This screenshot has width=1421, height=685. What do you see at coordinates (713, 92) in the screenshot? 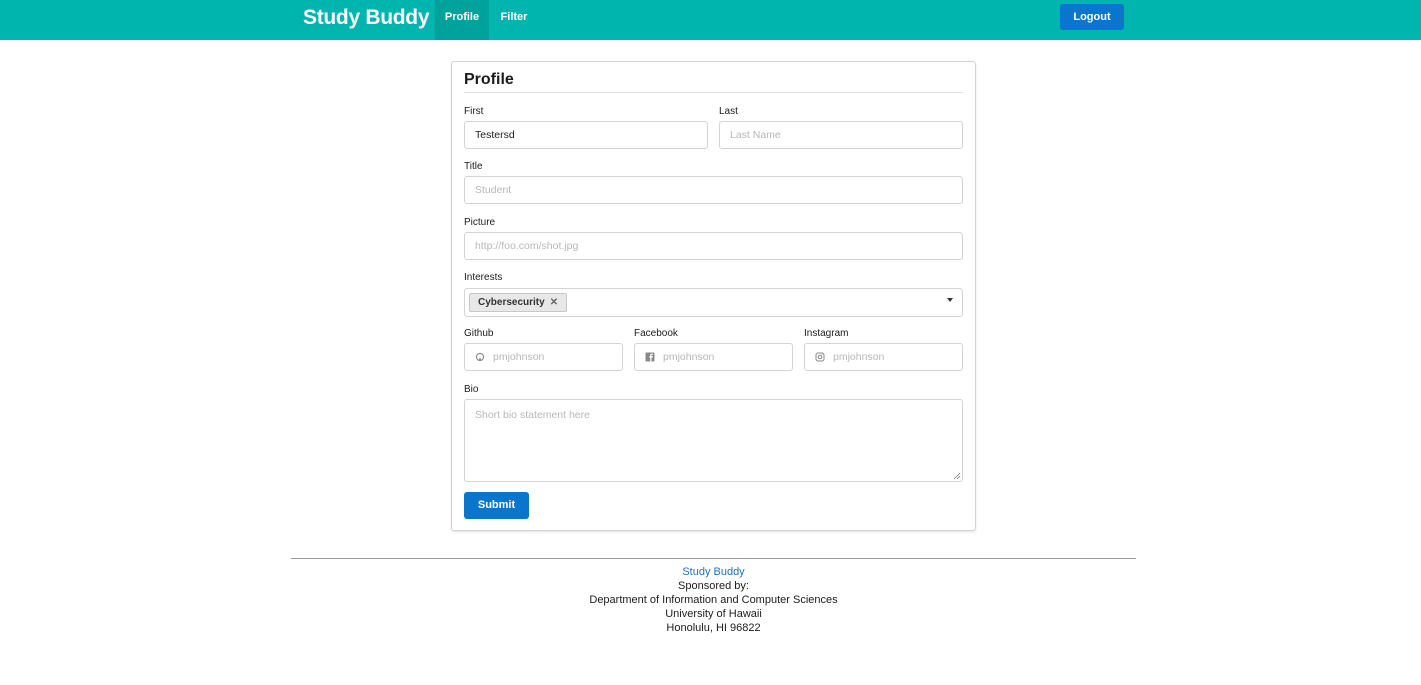
I see `title-divider` at bounding box center [713, 92].